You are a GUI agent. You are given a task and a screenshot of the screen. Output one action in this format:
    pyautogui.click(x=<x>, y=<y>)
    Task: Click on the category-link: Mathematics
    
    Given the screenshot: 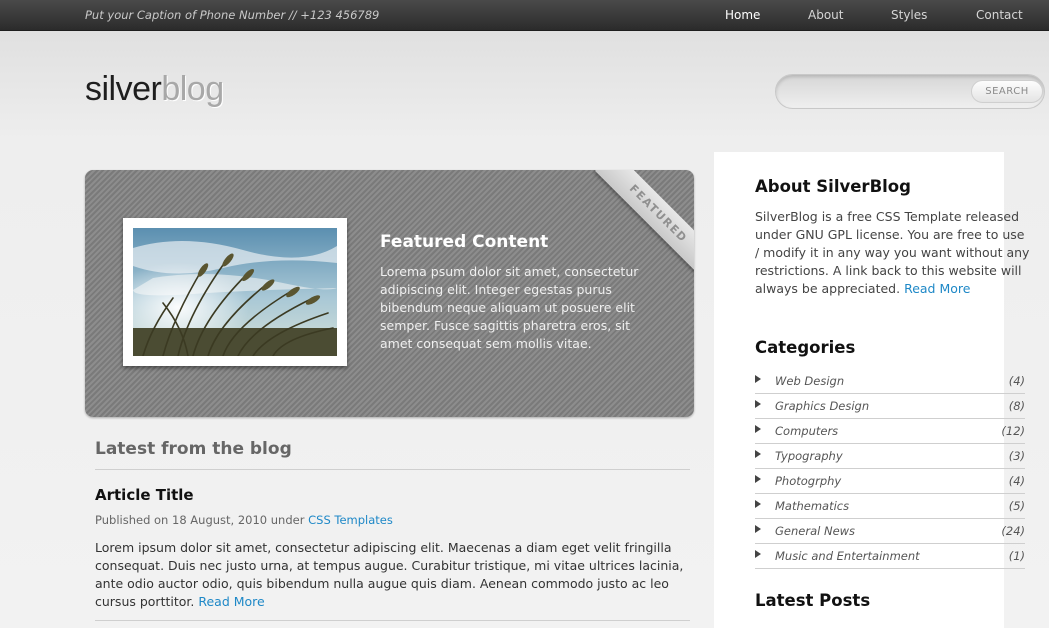 What is the action you would take?
    pyautogui.click(x=812, y=506)
    